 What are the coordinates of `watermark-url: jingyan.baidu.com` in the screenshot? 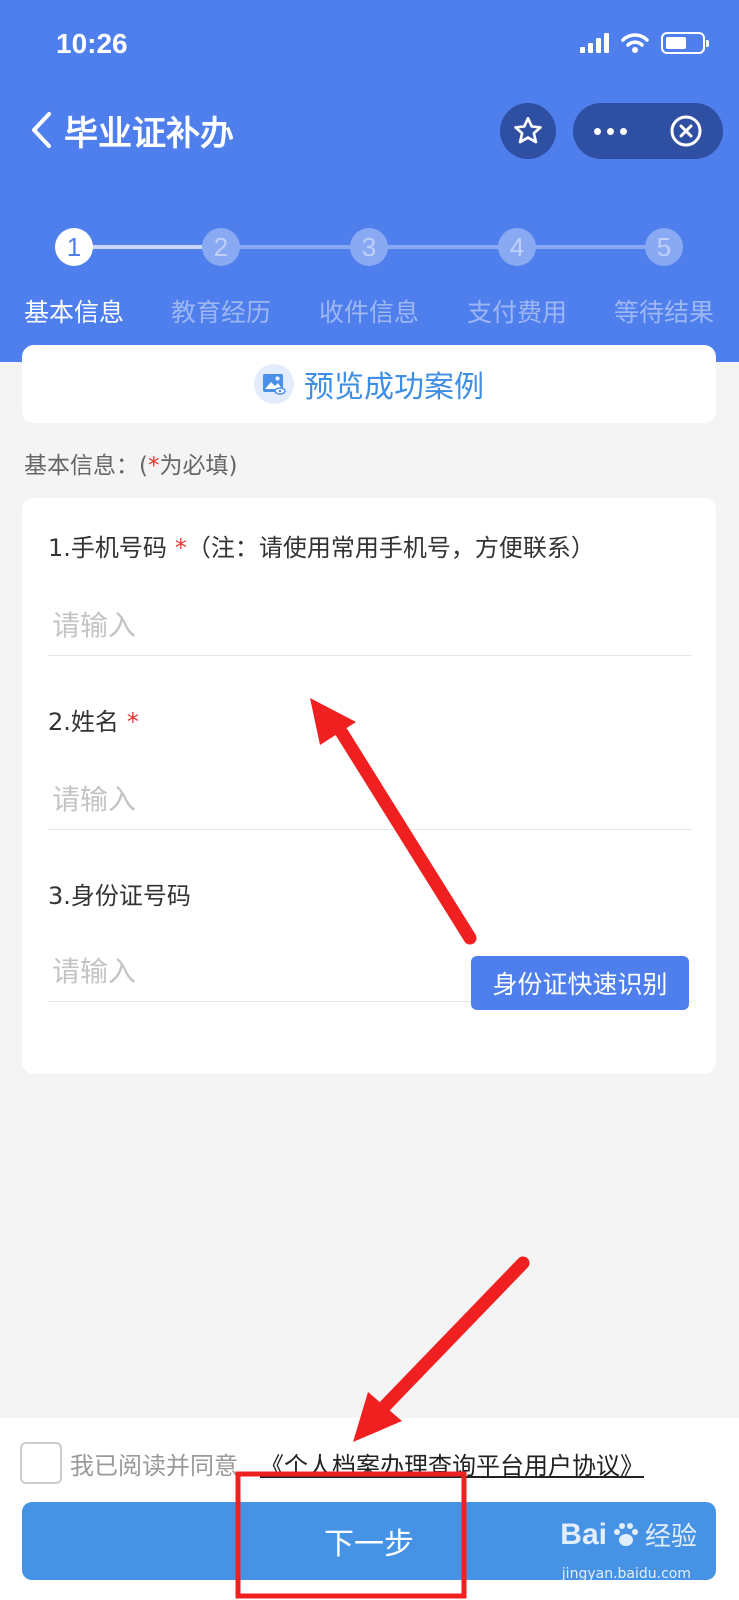 It's located at (626, 1574).